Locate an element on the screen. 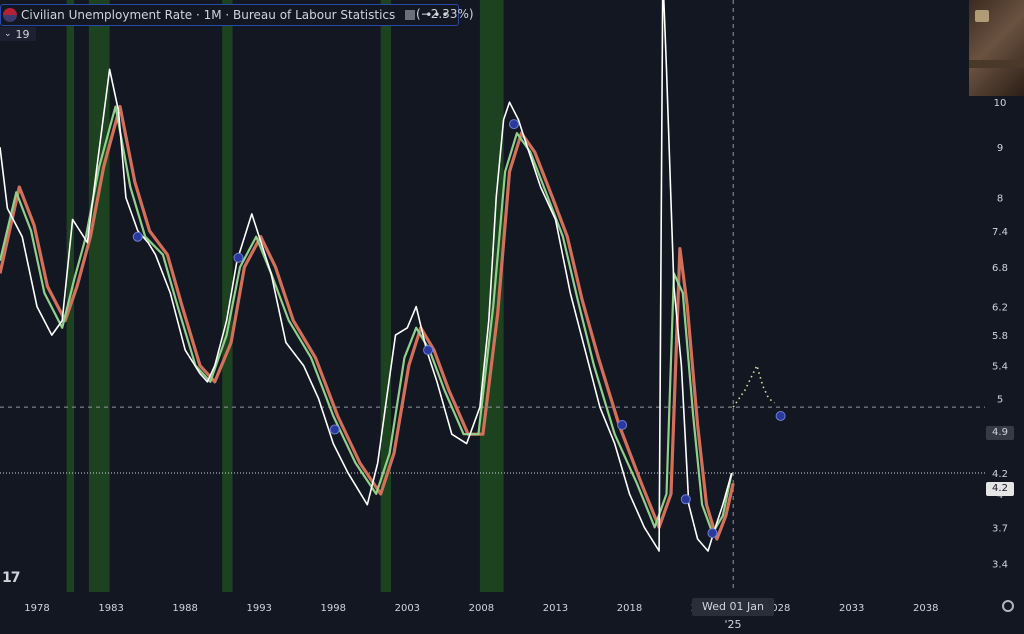  y-tick-label: 9 is located at coordinates (1000, 148).